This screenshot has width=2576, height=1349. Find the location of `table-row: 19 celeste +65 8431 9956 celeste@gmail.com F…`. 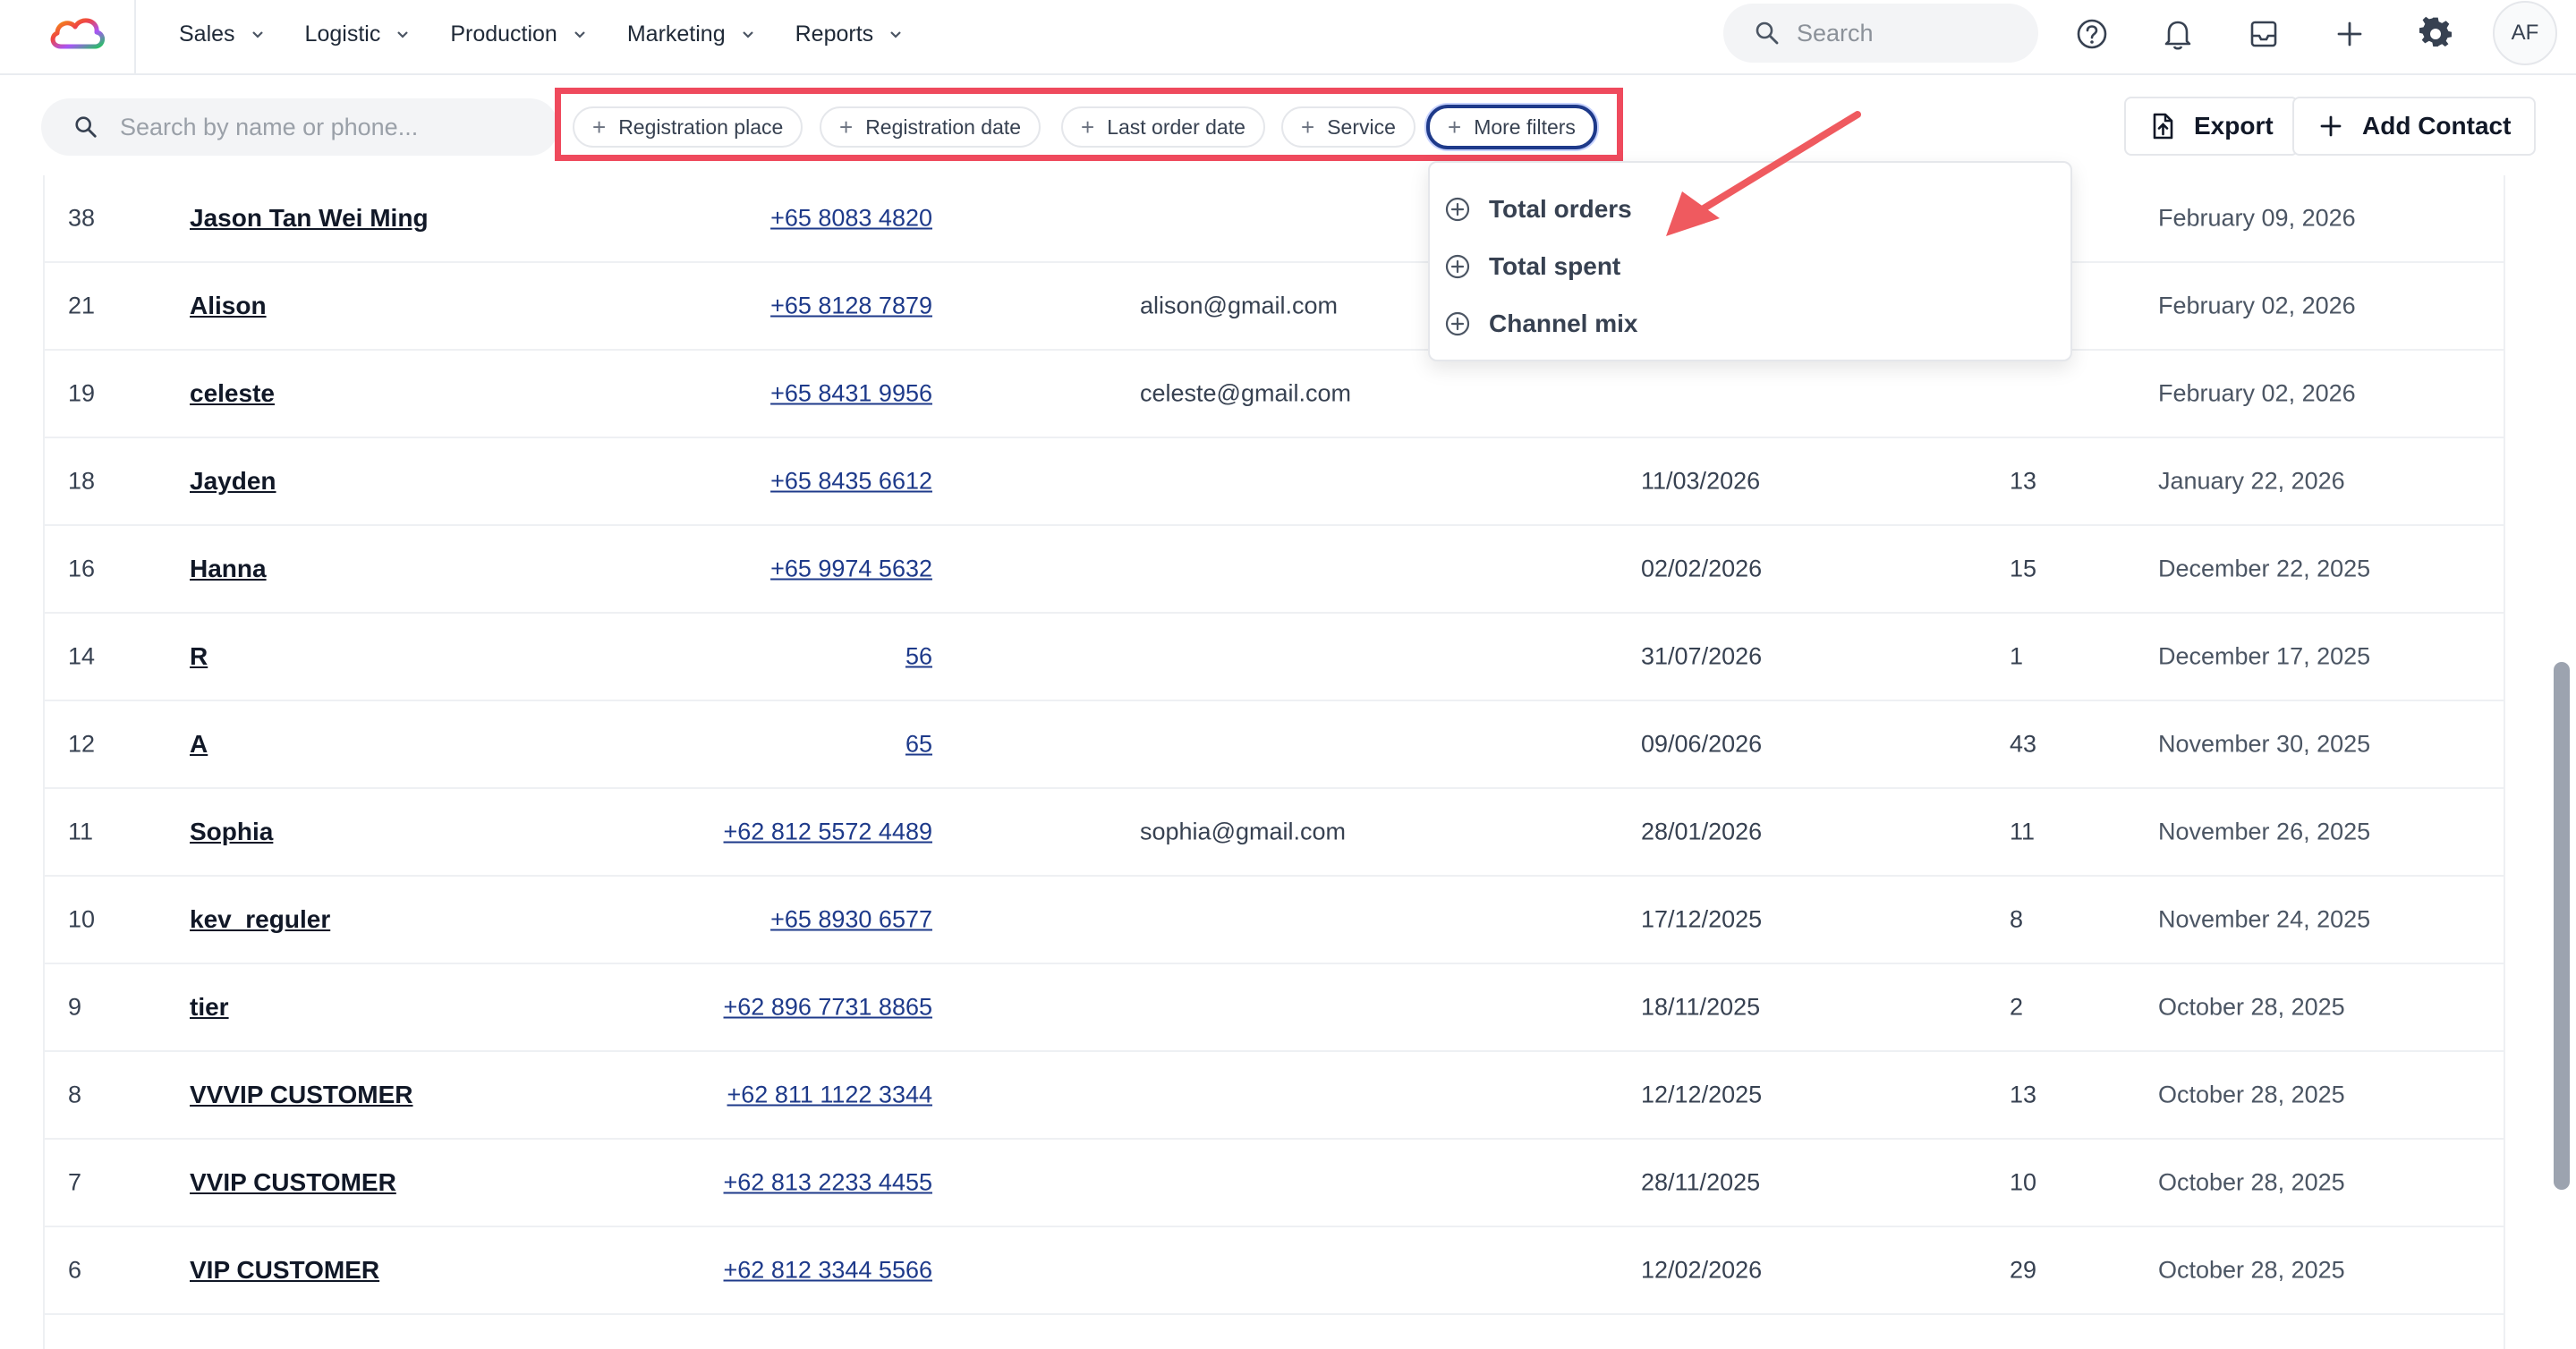

table-row: 19 celeste +65 8431 9956 celeste@gmail.com F… is located at coordinates (1274, 394).